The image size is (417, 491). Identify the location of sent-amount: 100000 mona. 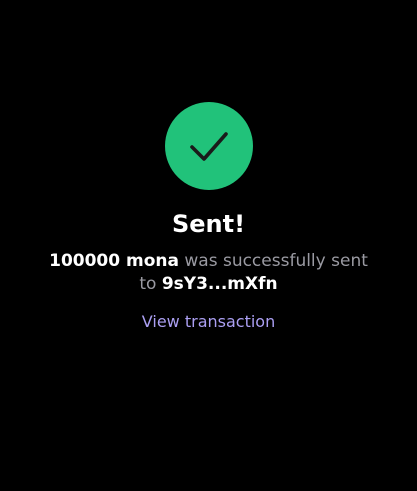
(114, 261).